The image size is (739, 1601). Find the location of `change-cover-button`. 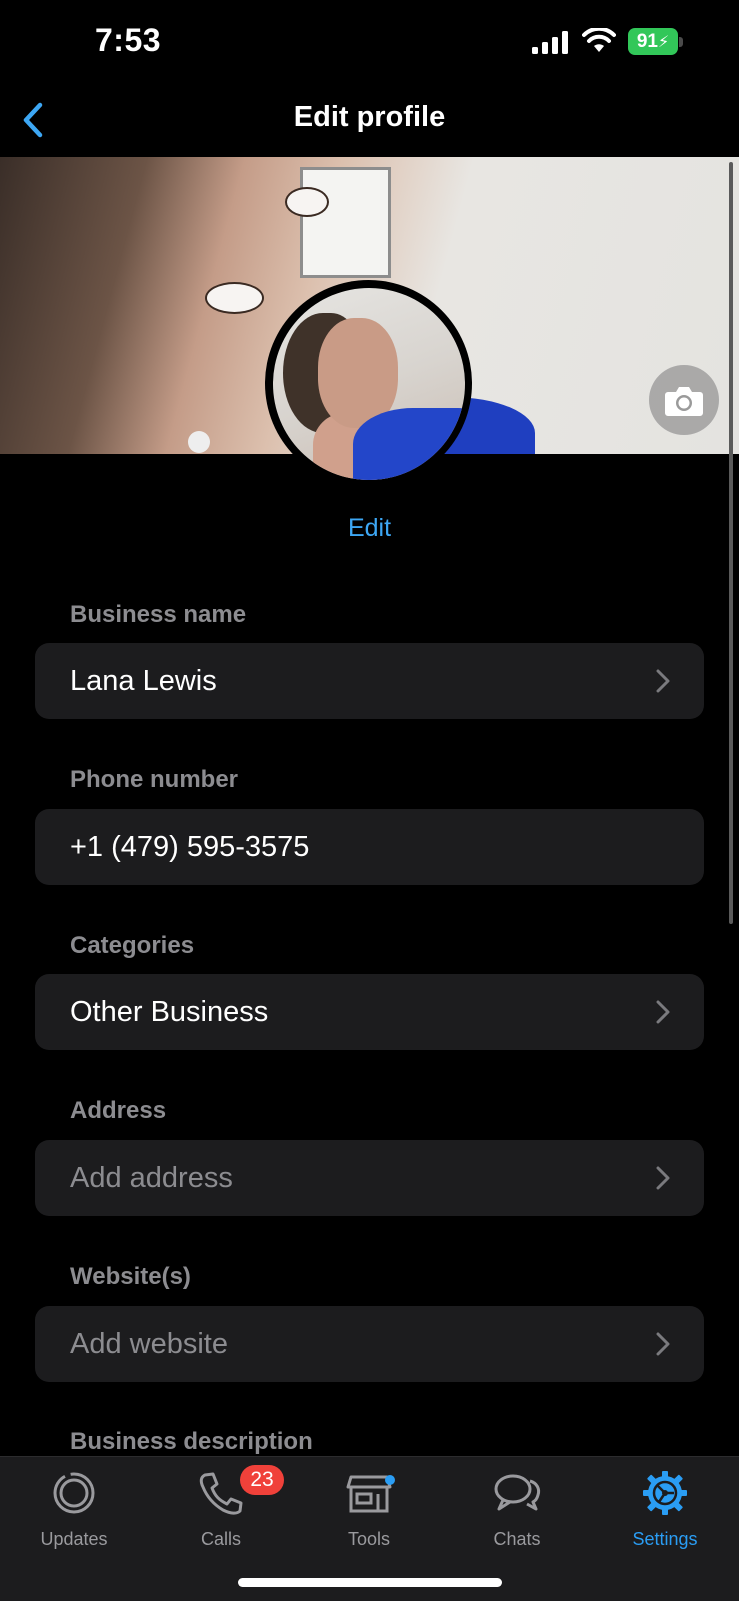

change-cover-button is located at coordinates (684, 400).